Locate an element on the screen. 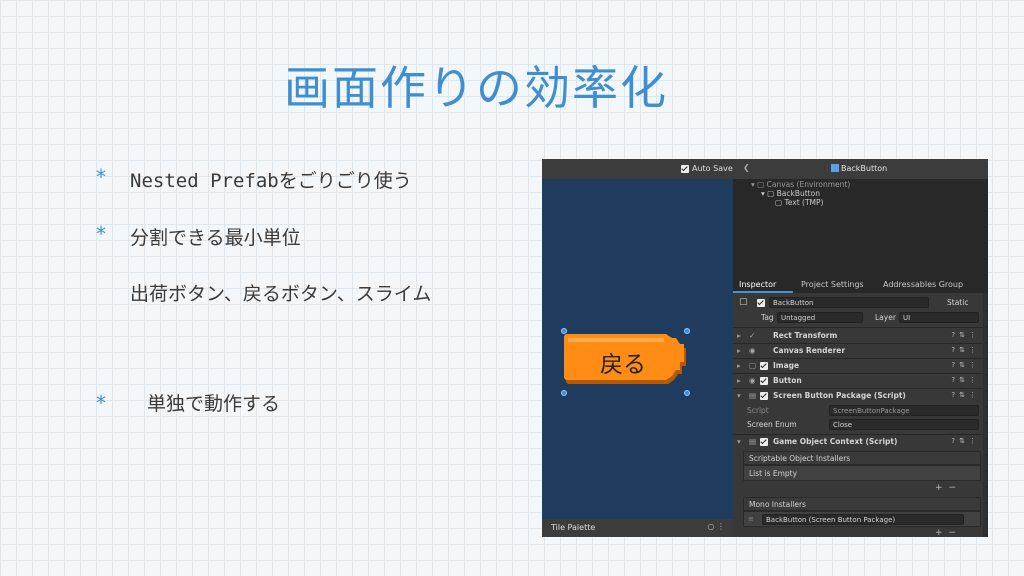  layer-label: Layer is located at coordinates (885, 317).